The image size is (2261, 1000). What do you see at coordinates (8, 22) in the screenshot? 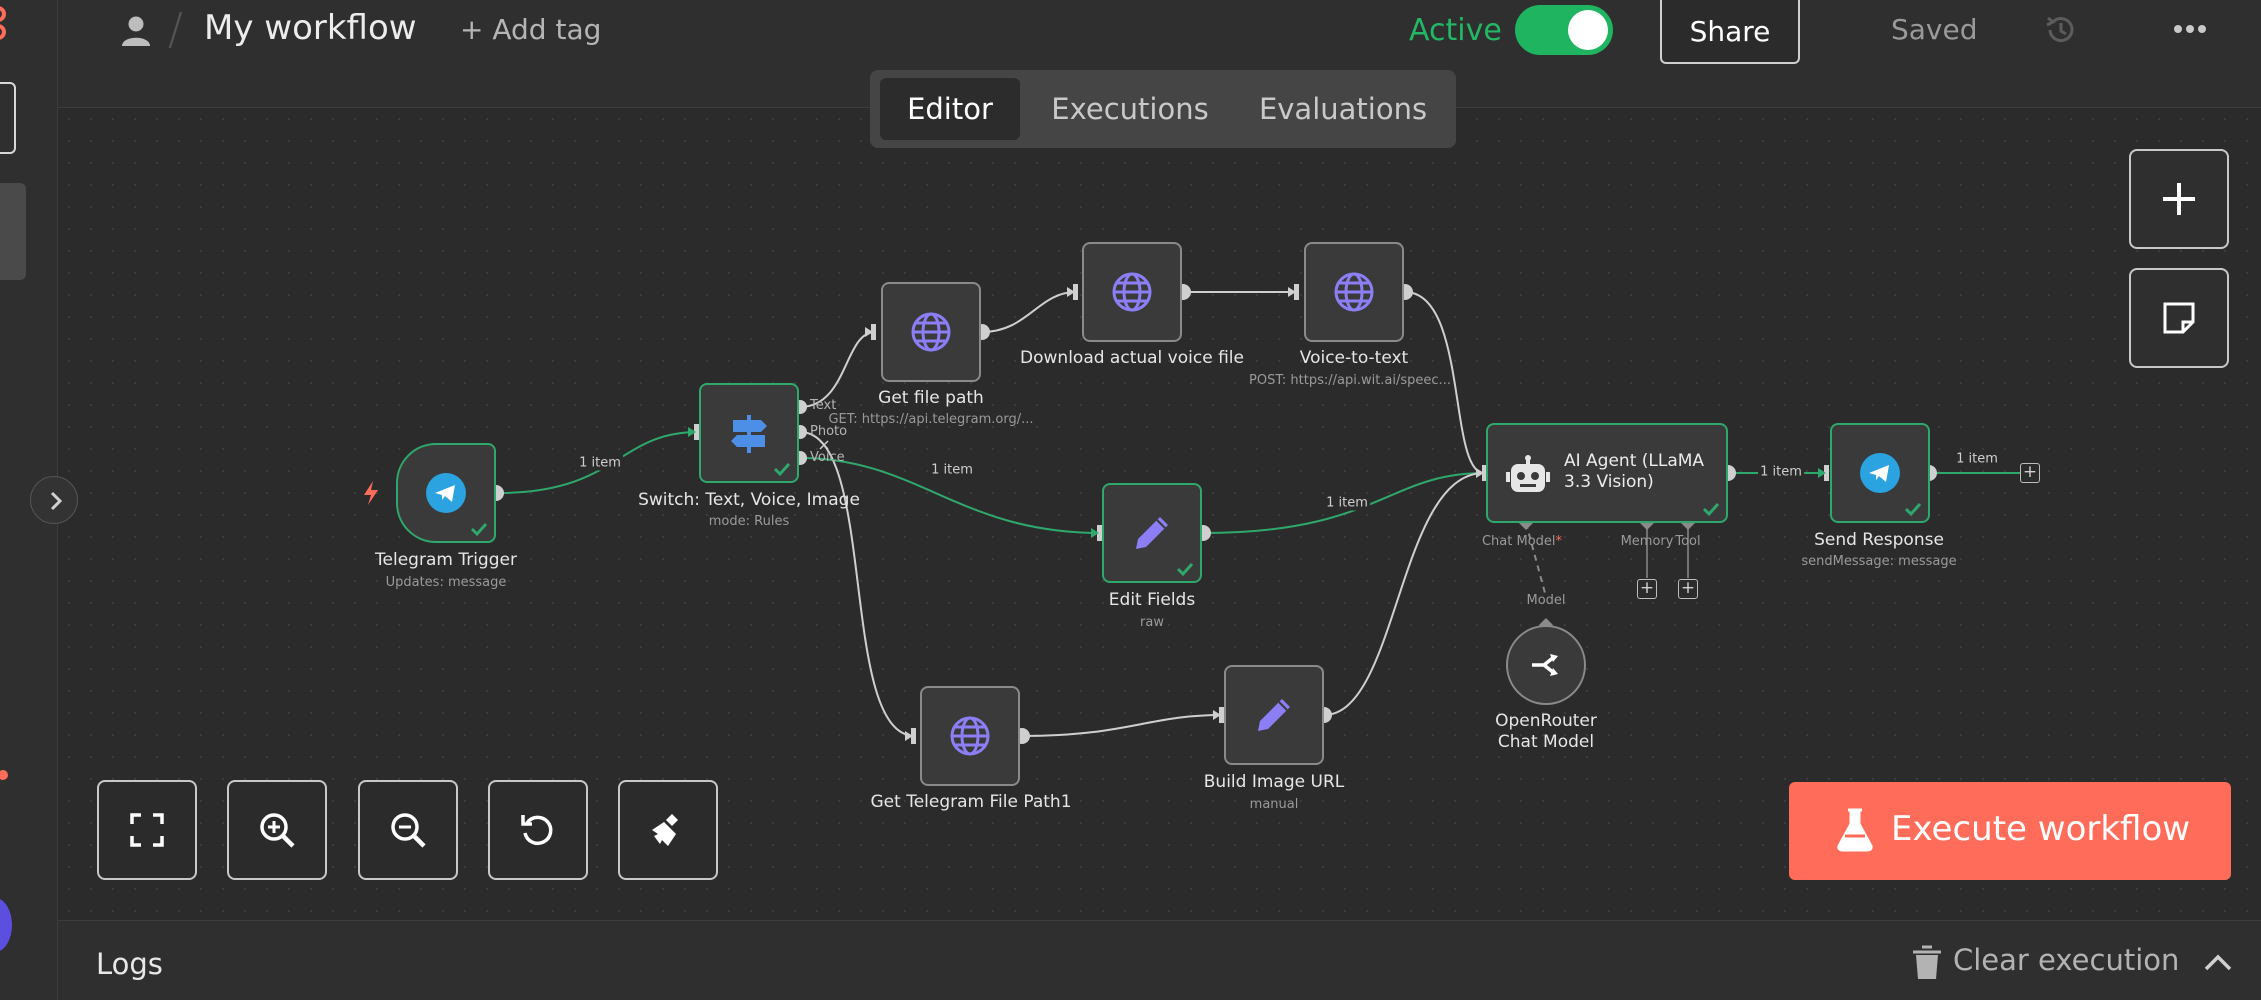
I see `n8n-logo-icon` at bounding box center [8, 22].